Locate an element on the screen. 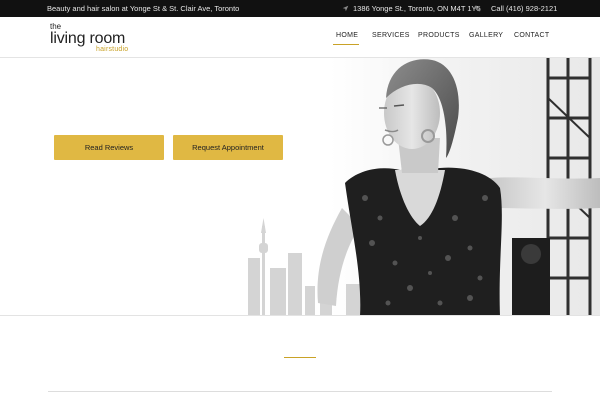 The height and width of the screenshot is (400, 600). phone-text: Call (416) 928-2121 is located at coordinates (524, 8).